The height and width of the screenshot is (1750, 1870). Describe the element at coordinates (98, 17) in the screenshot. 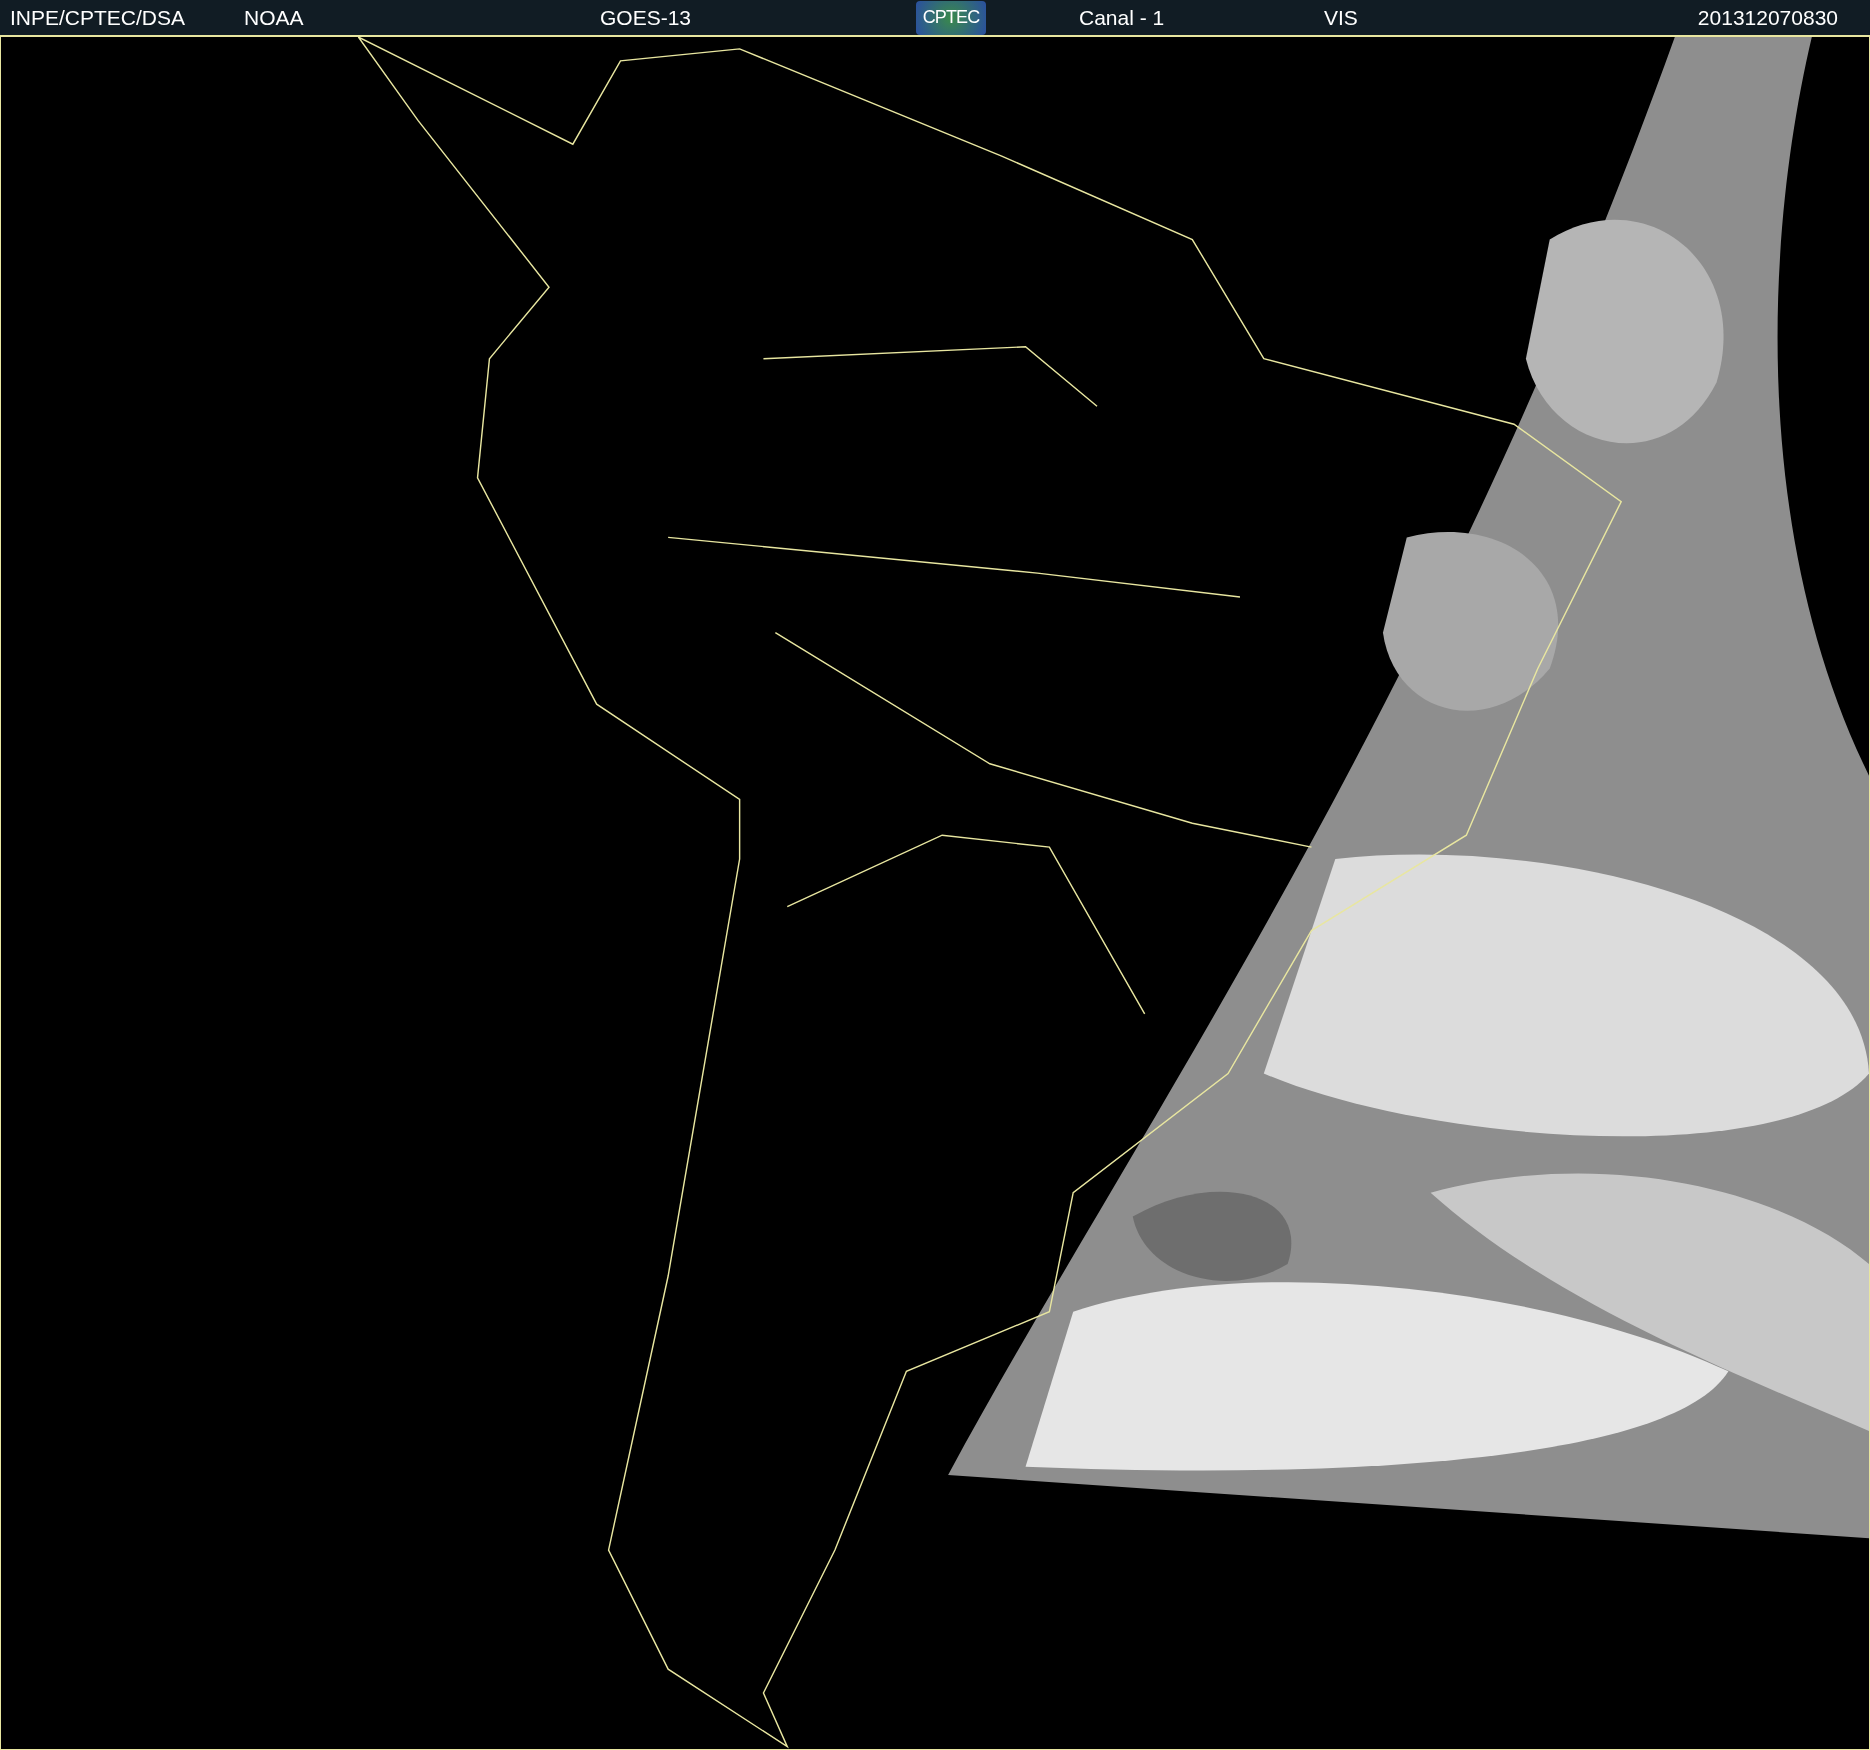

I see `source-label: INPE/CPTEC/DSA` at that location.